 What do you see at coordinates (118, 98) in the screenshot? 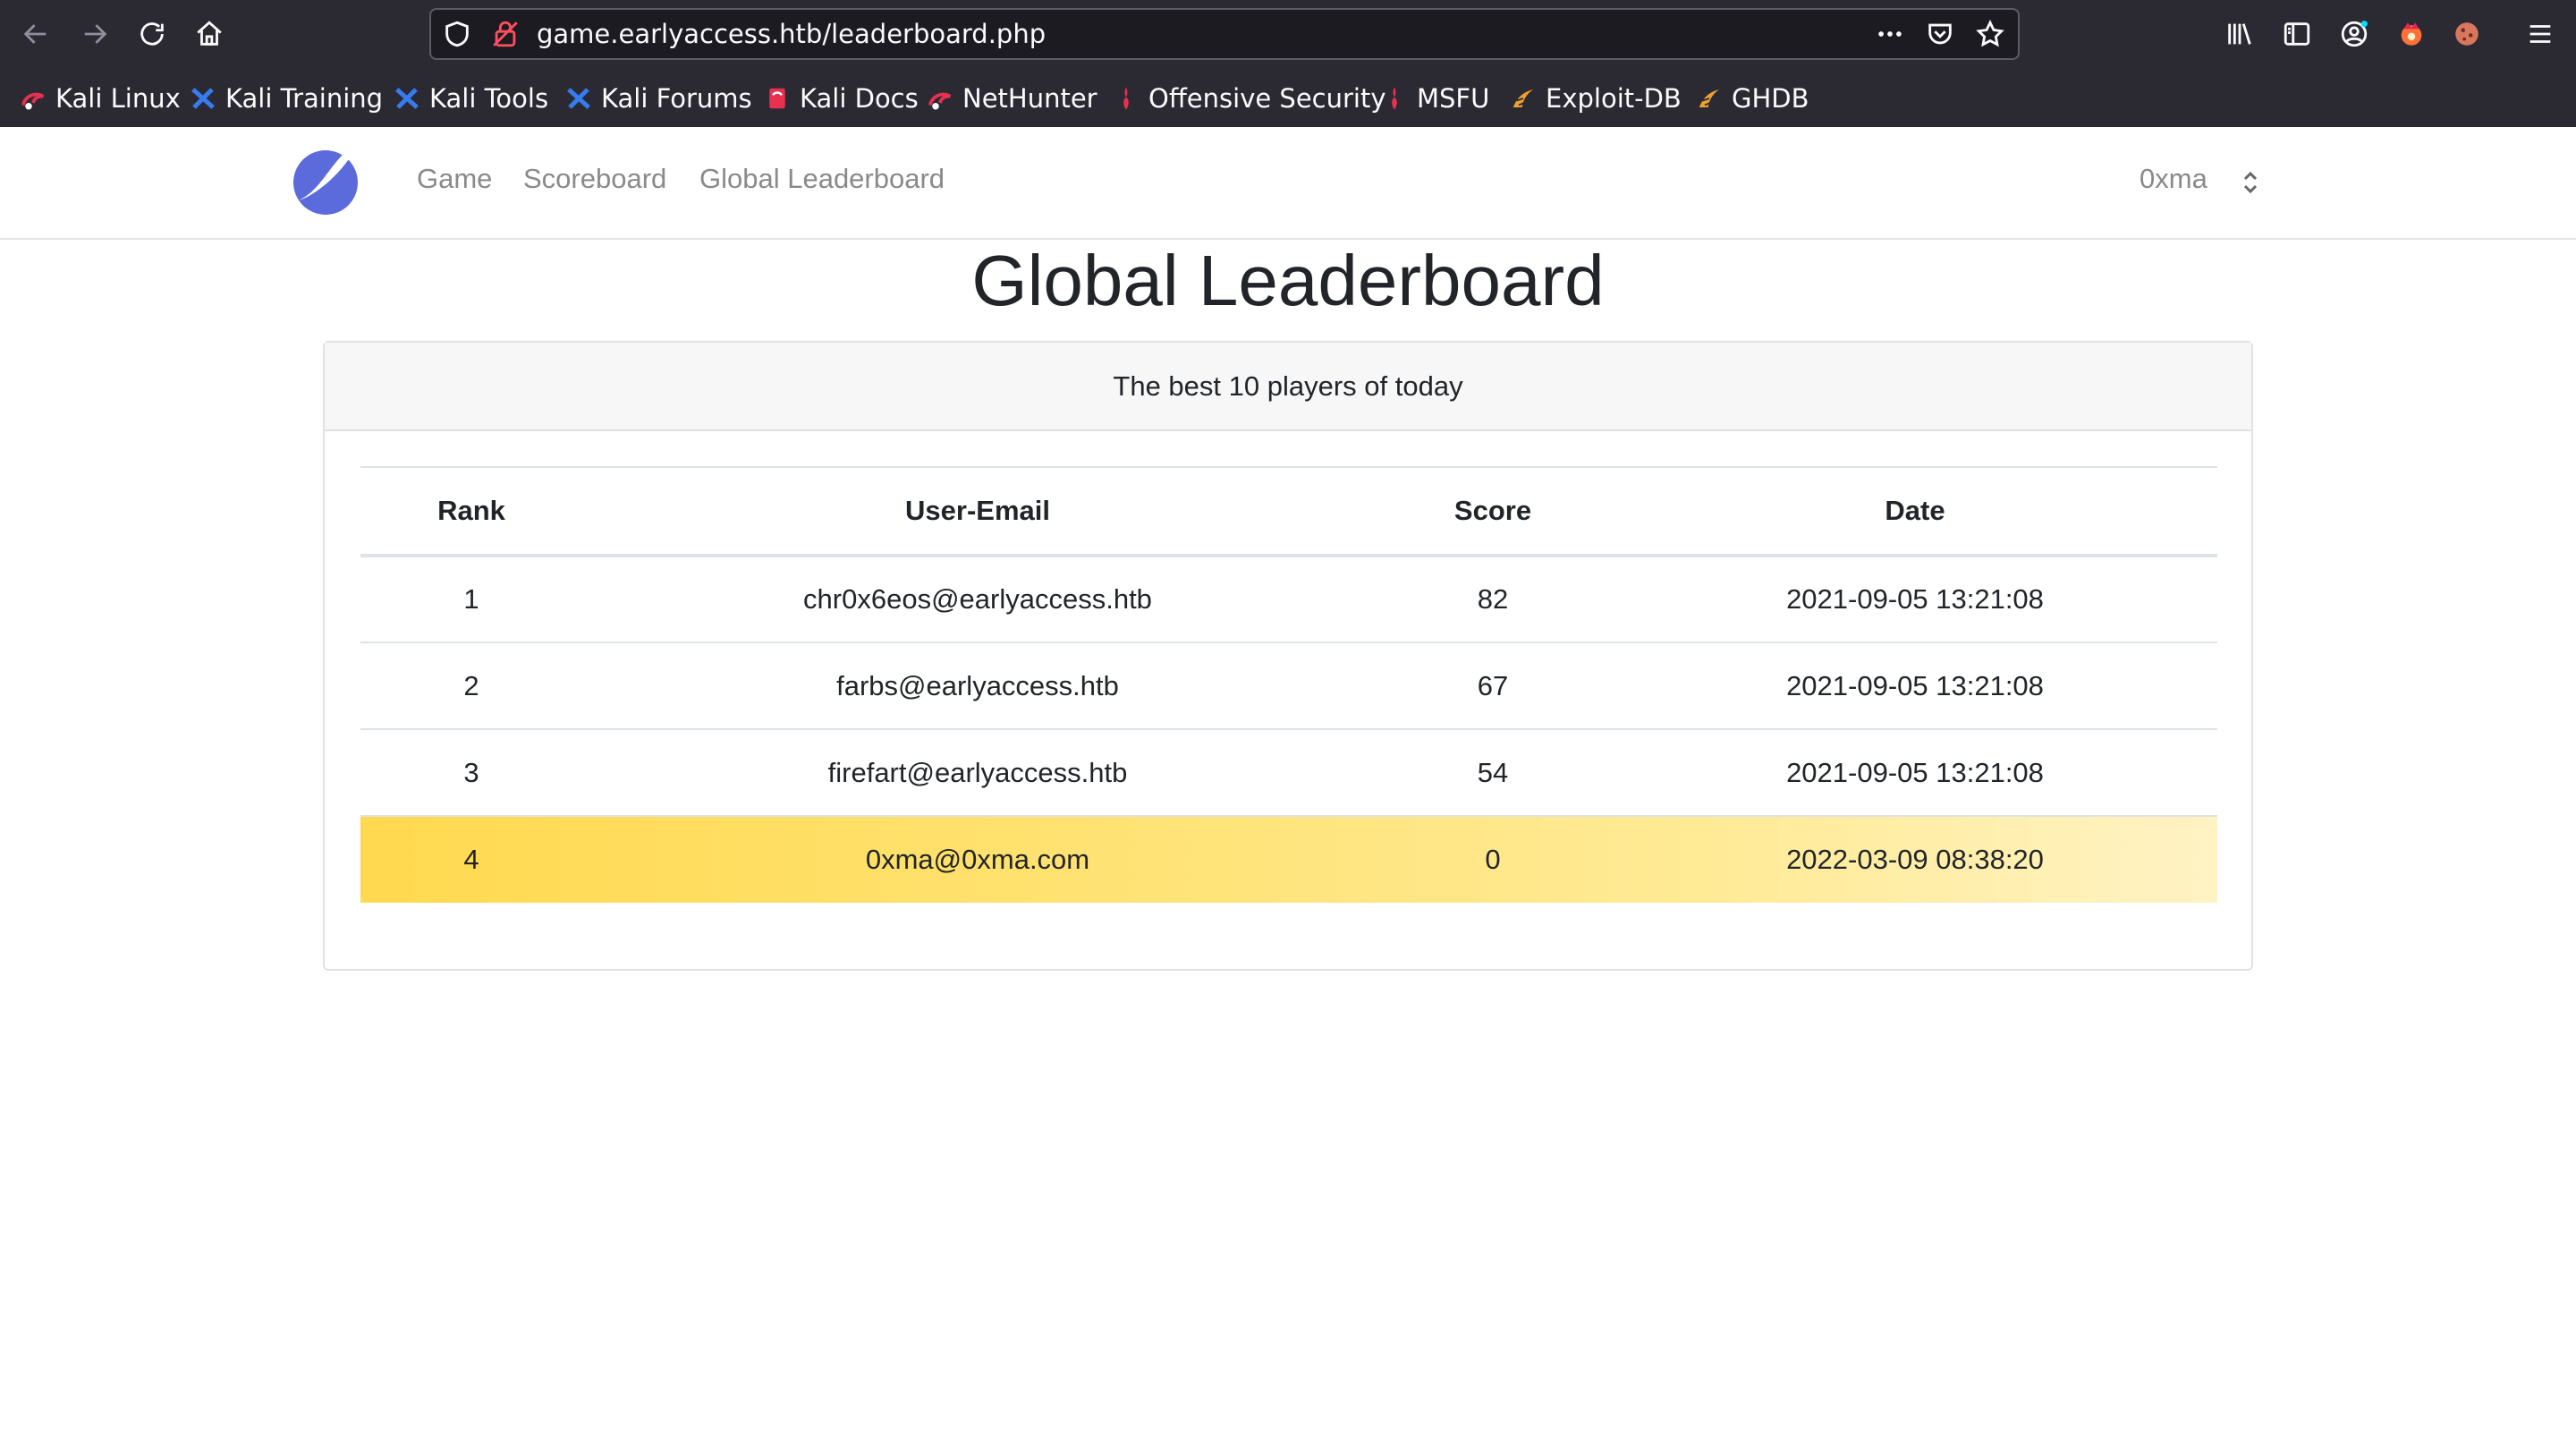
I see `bookmark-label: Kali Linux` at bounding box center [118, 98].